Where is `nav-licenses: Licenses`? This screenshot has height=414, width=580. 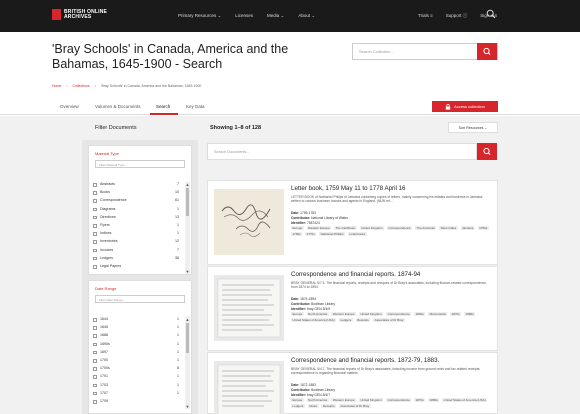 nav-licenses: Licenses is located at coordinates (244, 16).